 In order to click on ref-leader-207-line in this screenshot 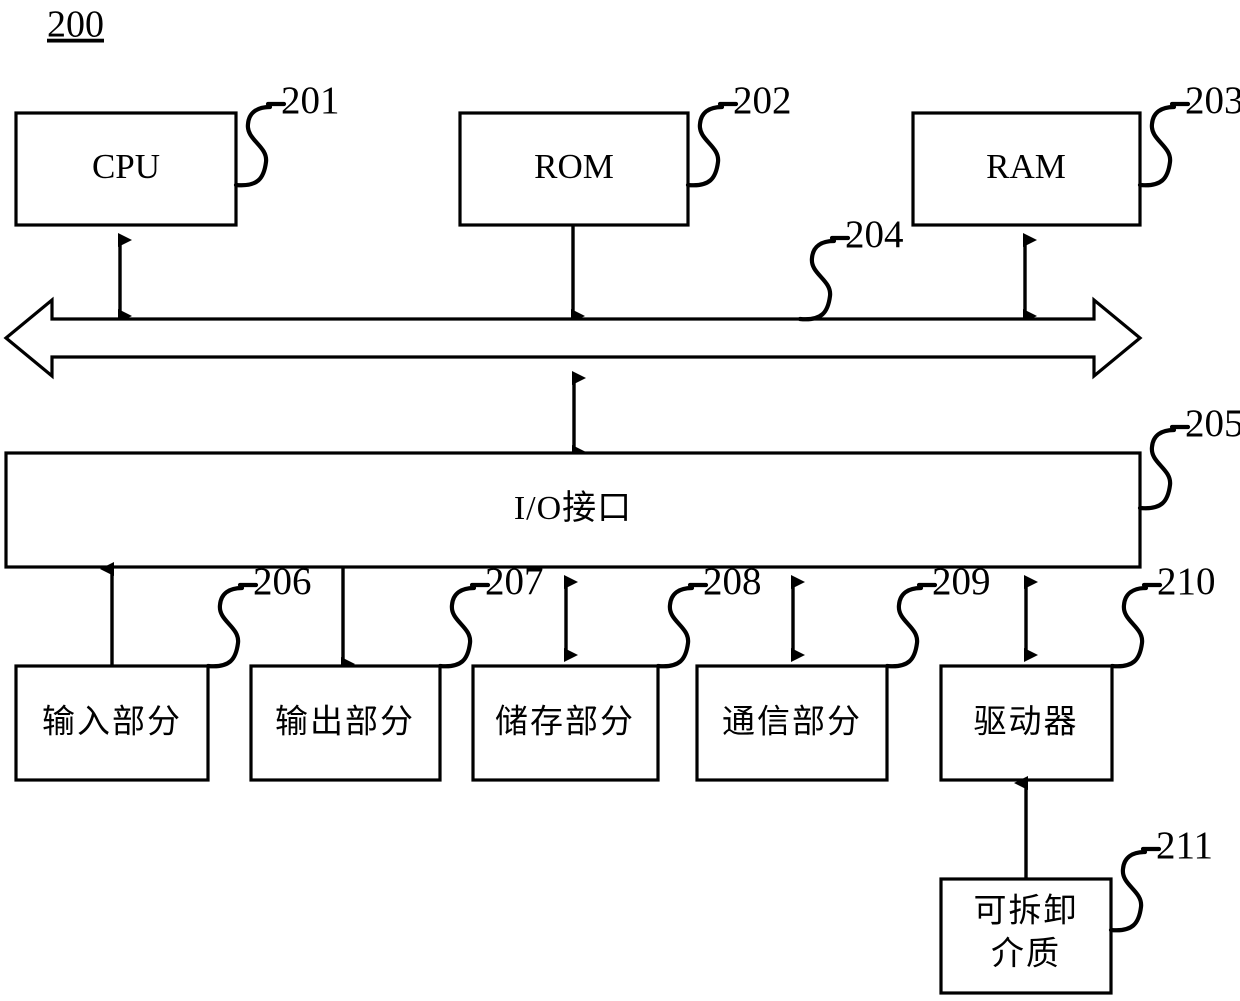, I will do `click(457, 627)`.